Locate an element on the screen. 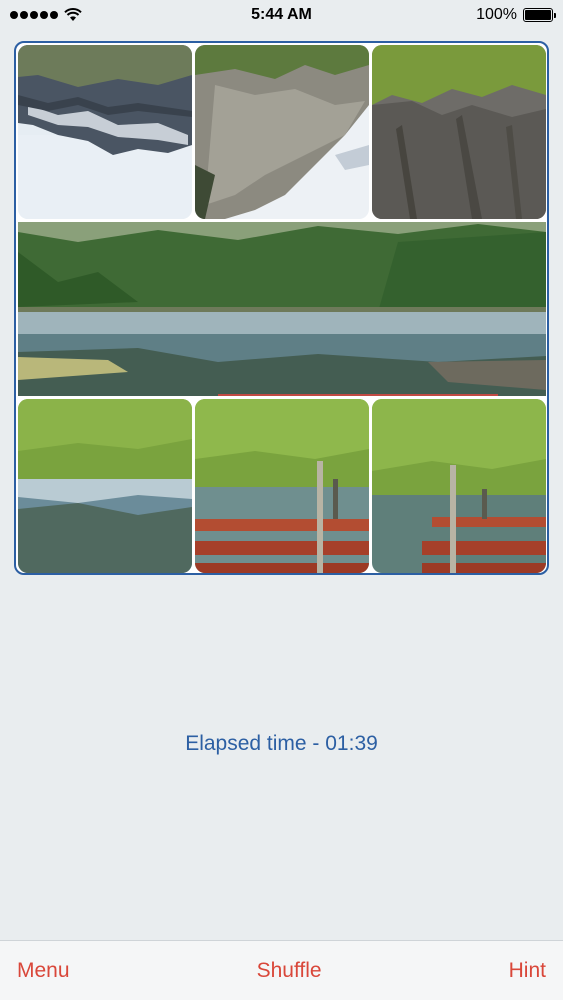 This screenshot has width=563, height=1000. bottom-toolbar: Menu Shuffle Hint is located at coordinates (281, 970).